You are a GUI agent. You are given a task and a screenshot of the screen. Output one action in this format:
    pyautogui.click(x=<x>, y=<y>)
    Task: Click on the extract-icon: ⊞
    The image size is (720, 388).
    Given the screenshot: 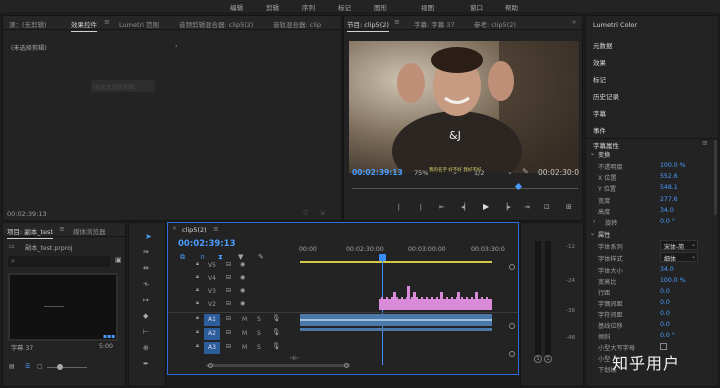 What is the action you would take?
    pyautogui.click(x=569, y=207)
    